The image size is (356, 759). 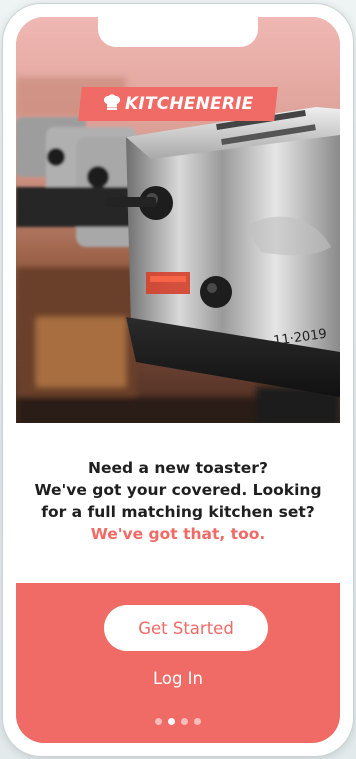 I want to click on brand-logo: KITCHENERIE, so click(x=178, y=104).